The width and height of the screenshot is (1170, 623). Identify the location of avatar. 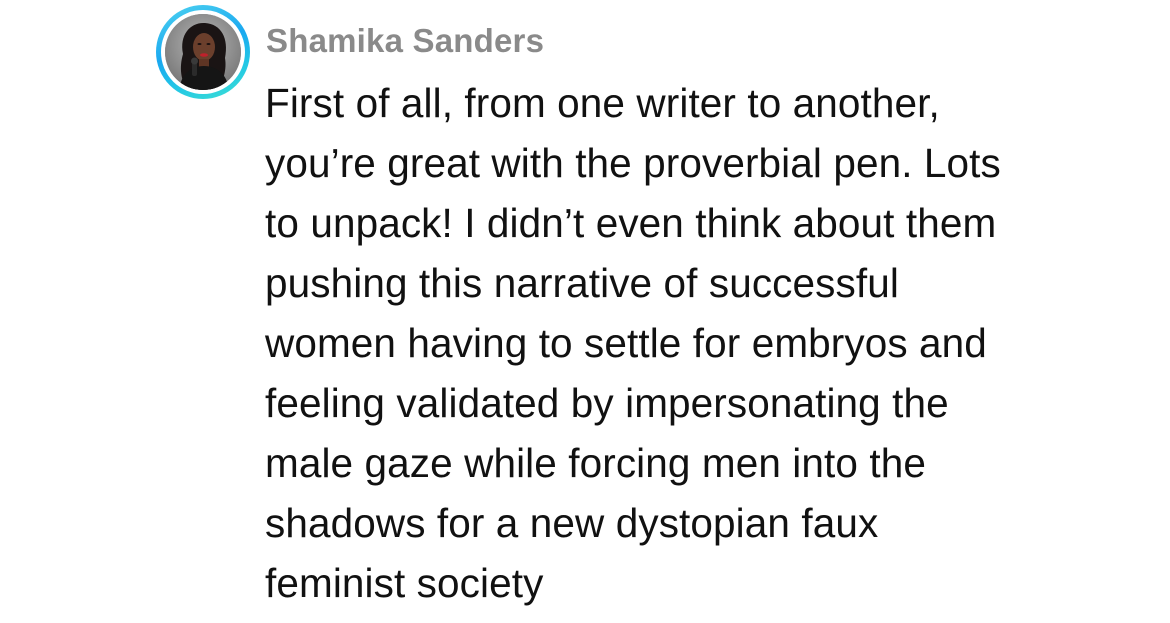
(203, 52).